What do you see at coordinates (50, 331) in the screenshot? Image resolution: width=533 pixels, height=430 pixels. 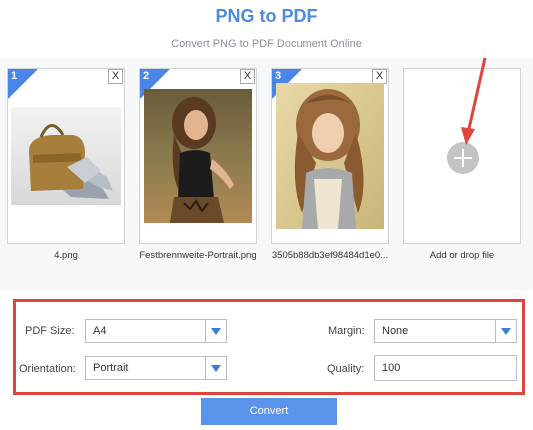 I see `pdf-size-label: PDF Size:` at bounding box center [50, 331].